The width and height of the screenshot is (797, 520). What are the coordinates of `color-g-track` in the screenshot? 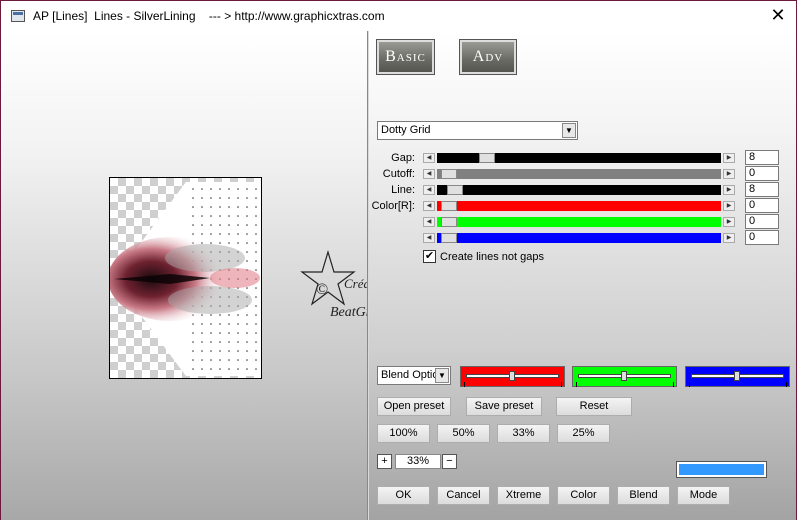 It's located at (579, 222).